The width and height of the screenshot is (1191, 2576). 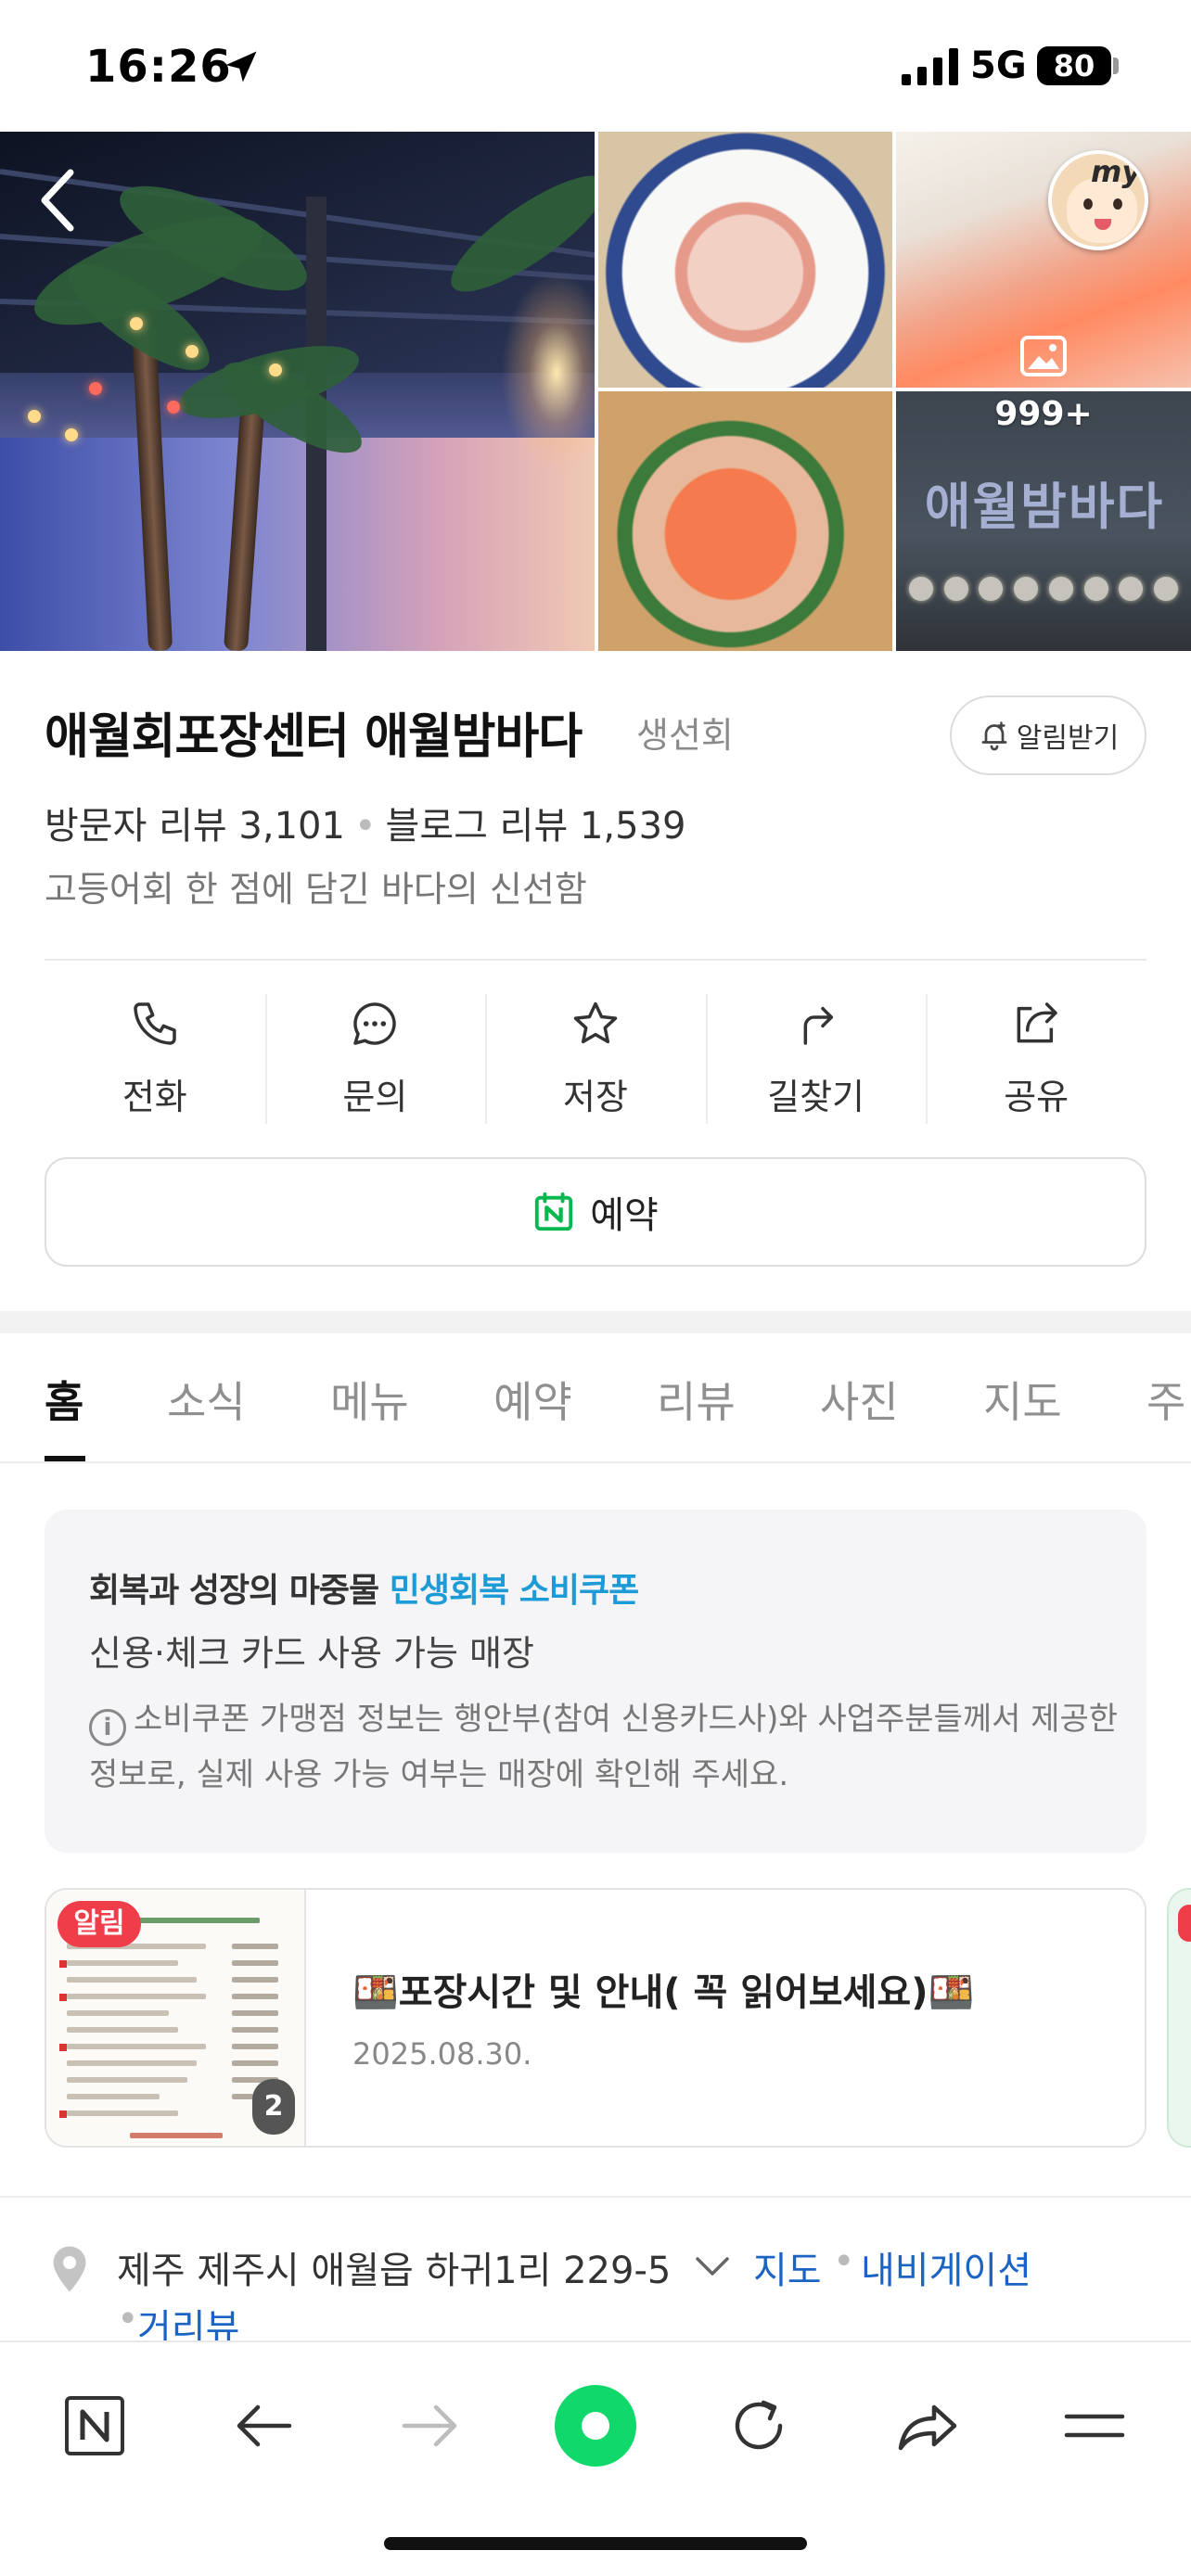 What do you see at coordinates (1165, 1399) in the screenshot?
I see `tab-more: 주` at bounding box center [1165, 1399].